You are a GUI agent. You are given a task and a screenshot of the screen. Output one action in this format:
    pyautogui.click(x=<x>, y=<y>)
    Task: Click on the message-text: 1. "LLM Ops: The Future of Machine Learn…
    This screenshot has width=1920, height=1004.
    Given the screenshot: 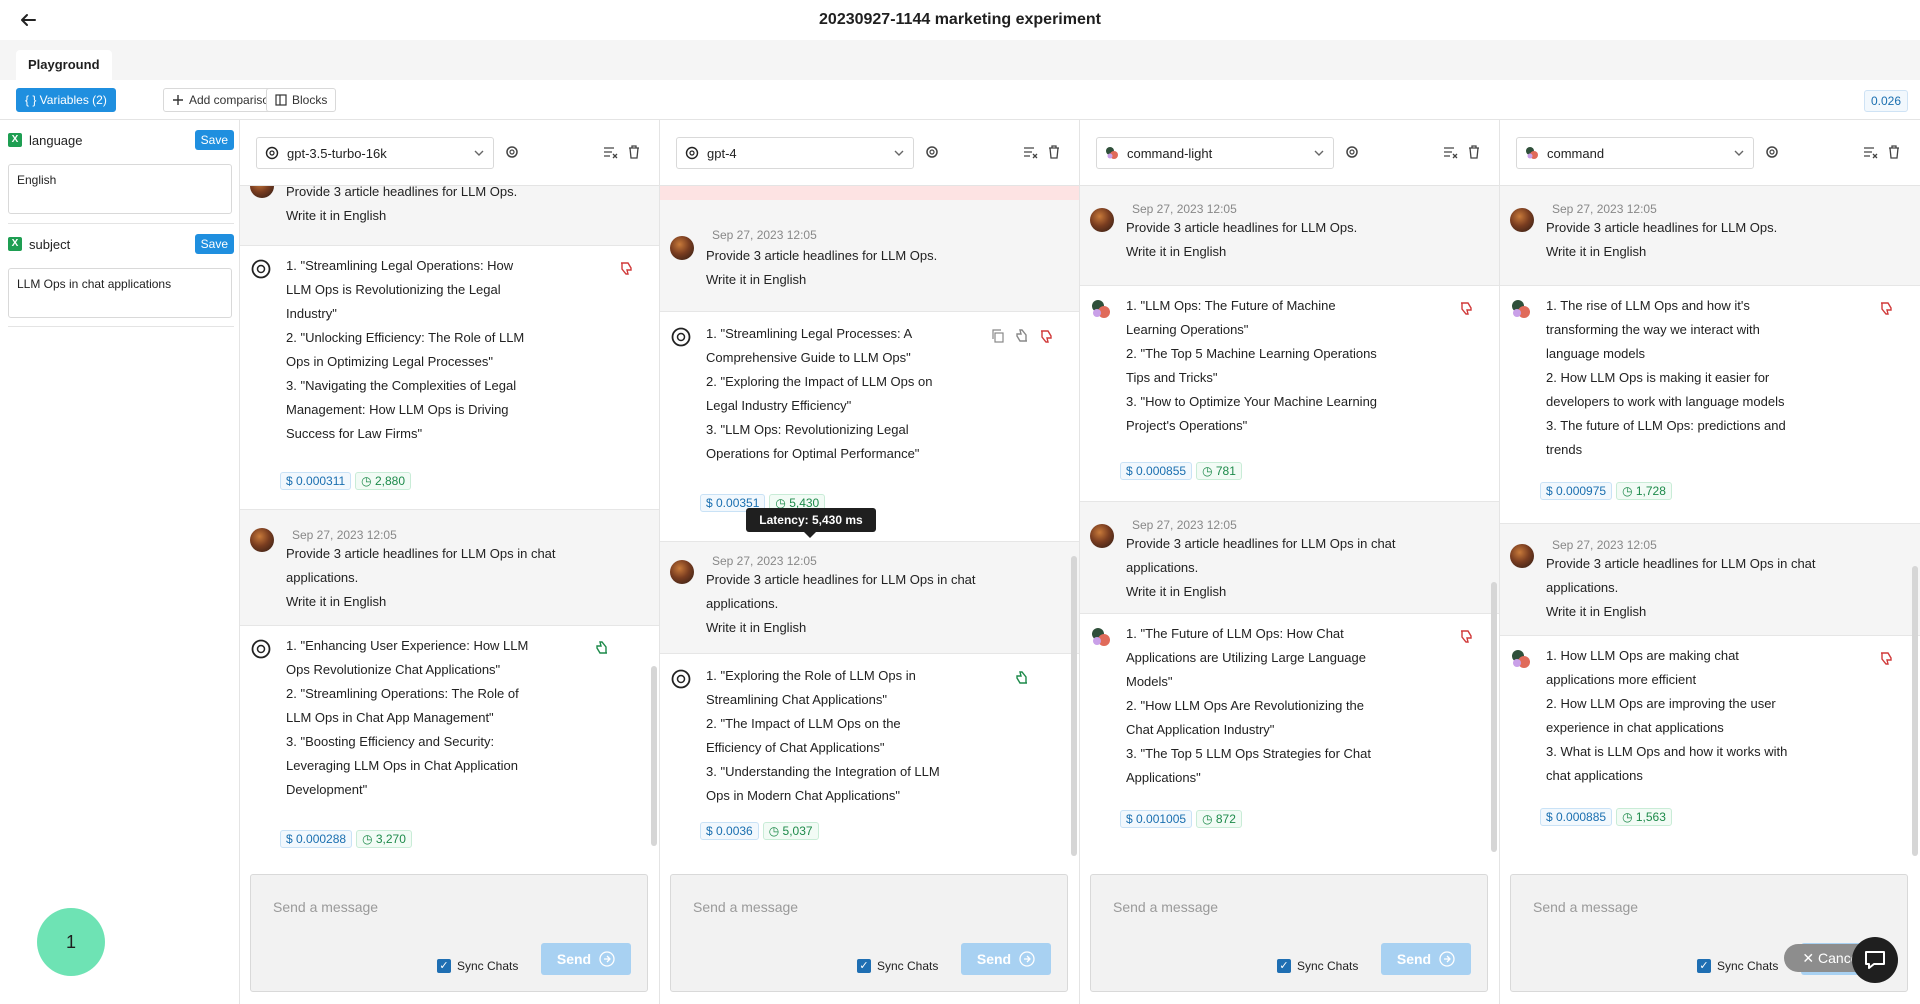 What is the action you would take?
    pyautogui.click(x=1251, y=366)
    